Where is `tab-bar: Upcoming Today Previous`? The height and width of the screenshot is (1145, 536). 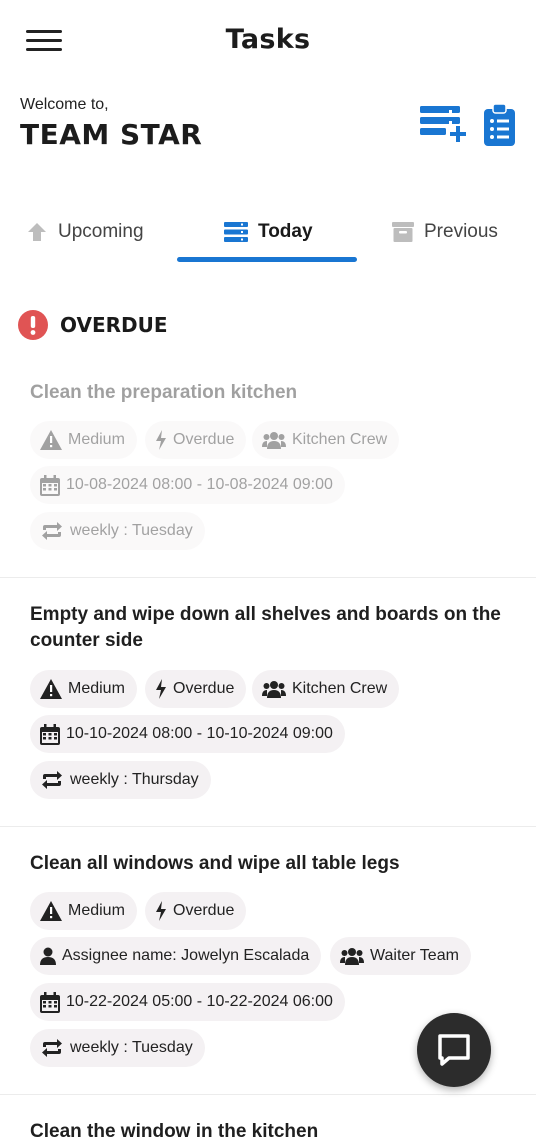
tab-bar: Upcoming Today Previous is located at coordinates (268, 236).